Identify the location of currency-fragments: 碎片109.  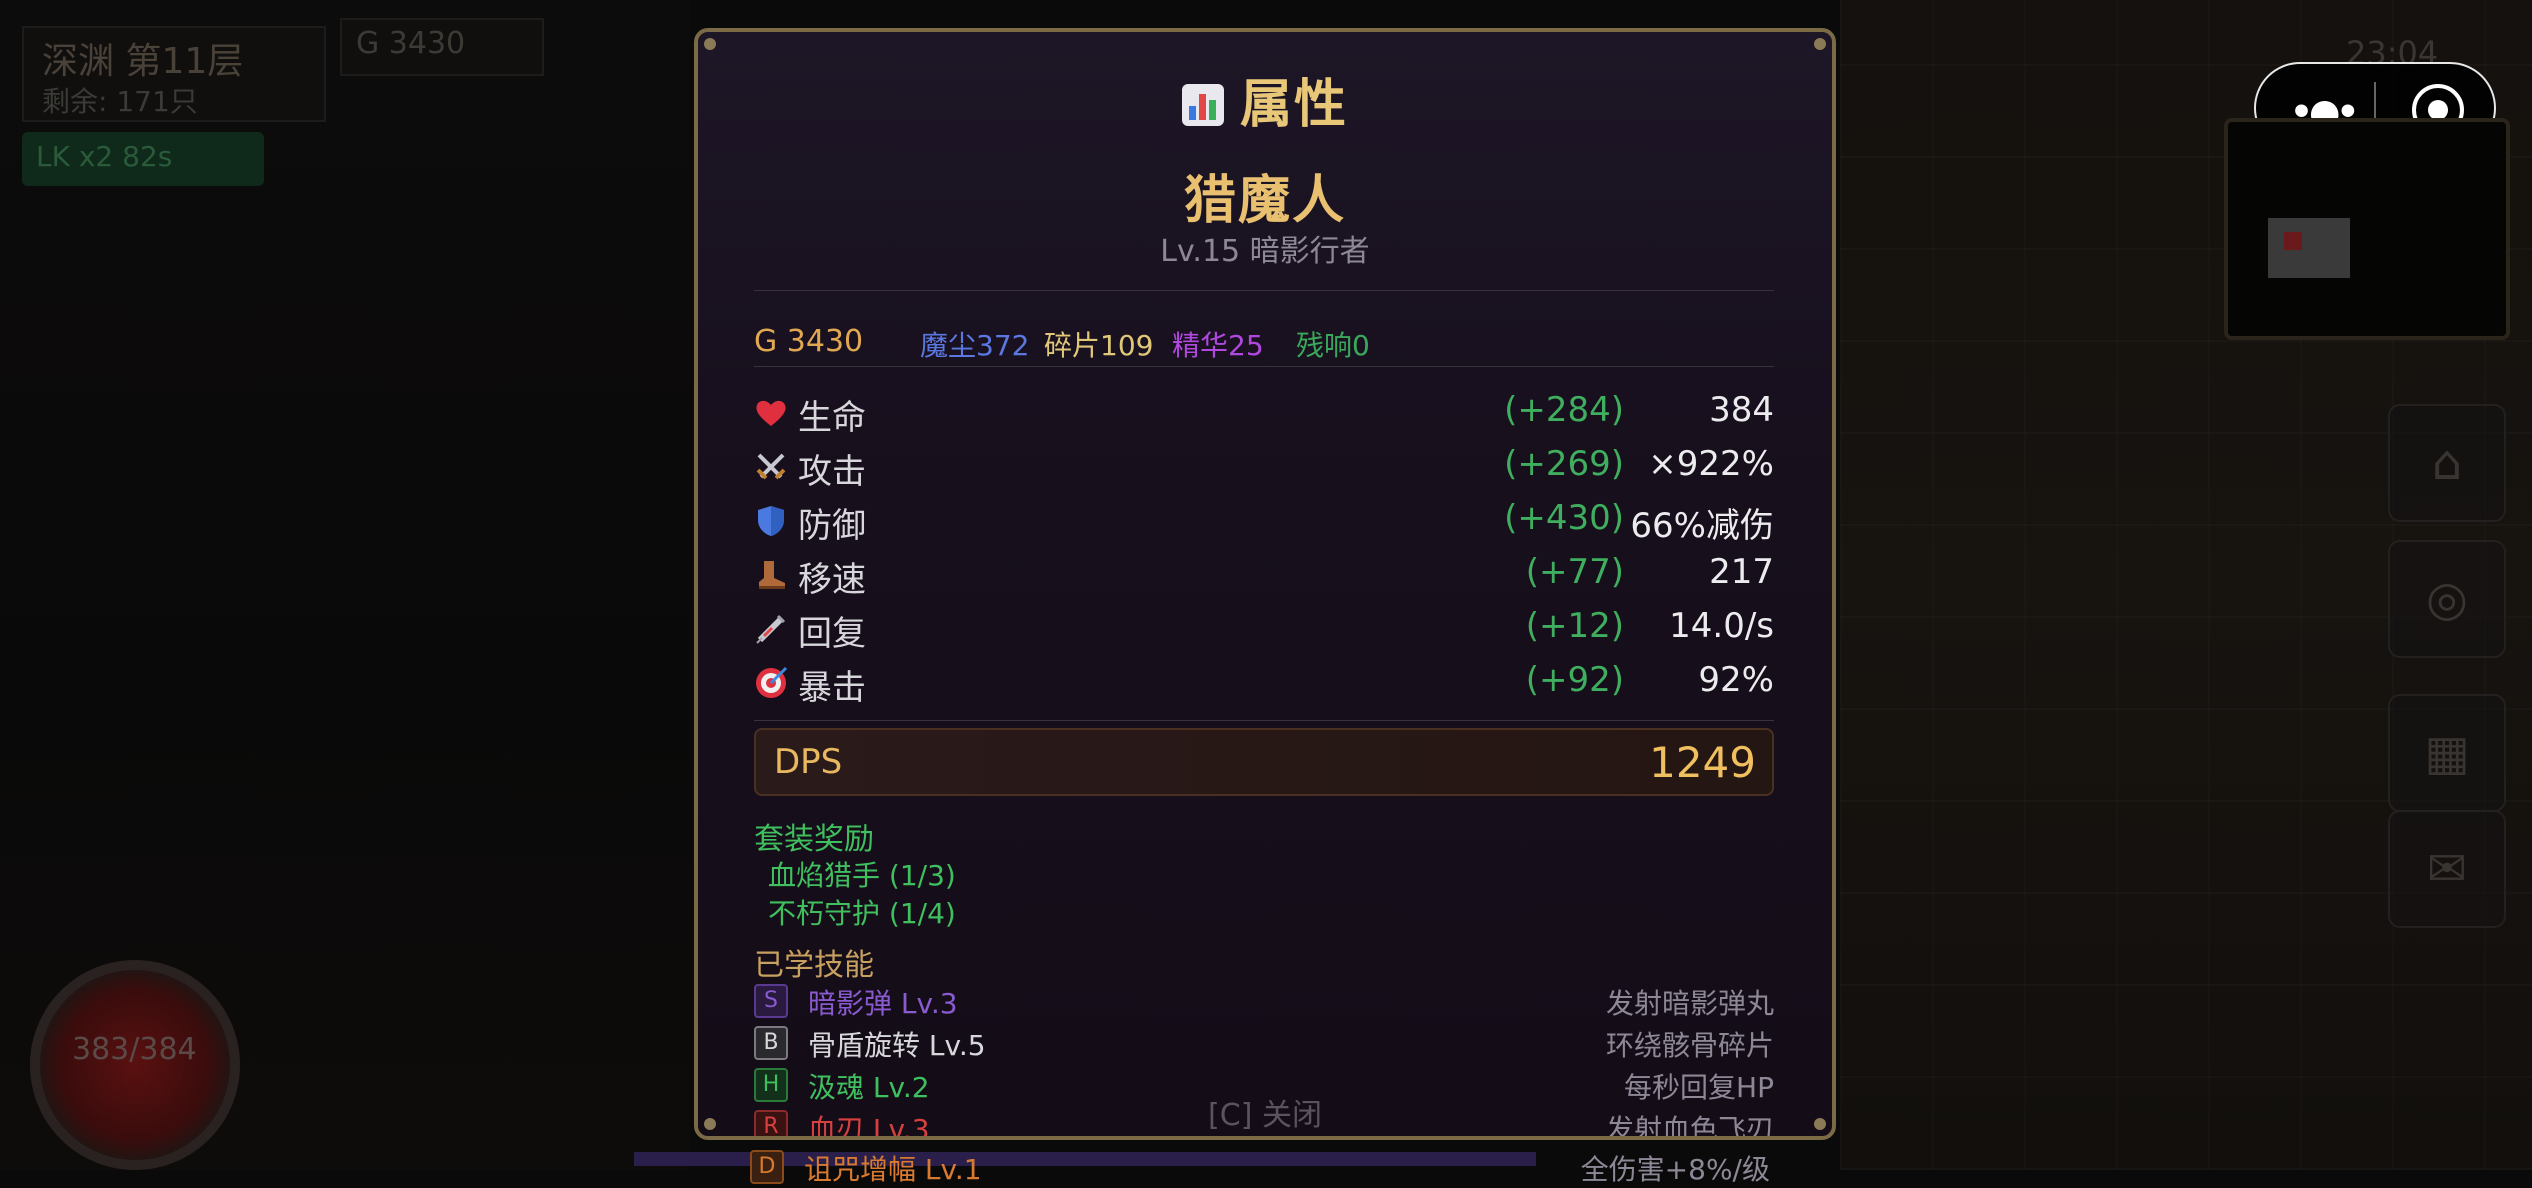
(1099, 345).